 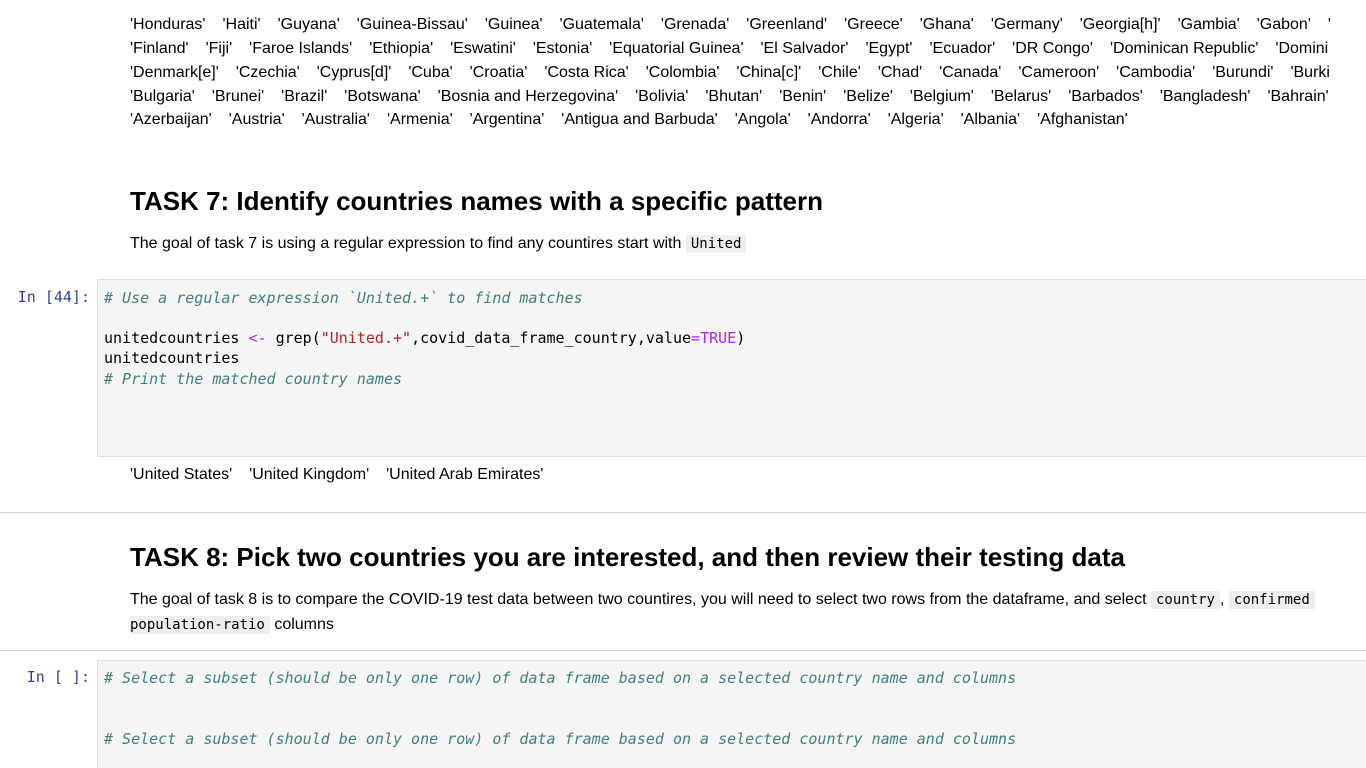 I want to click on output-list-item: 'Antigua and Barbuda', so click(x=639, y=119).